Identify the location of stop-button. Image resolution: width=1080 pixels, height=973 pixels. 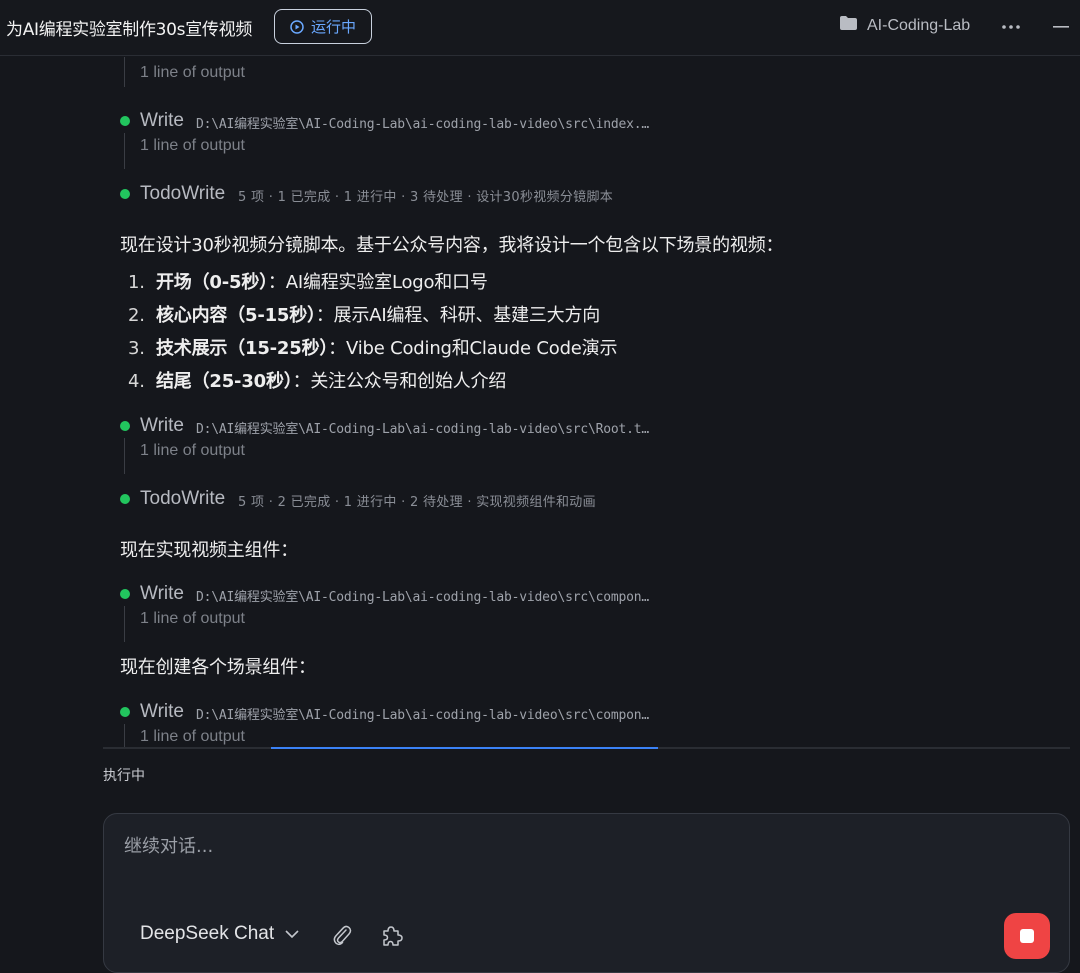
(1027, 936).